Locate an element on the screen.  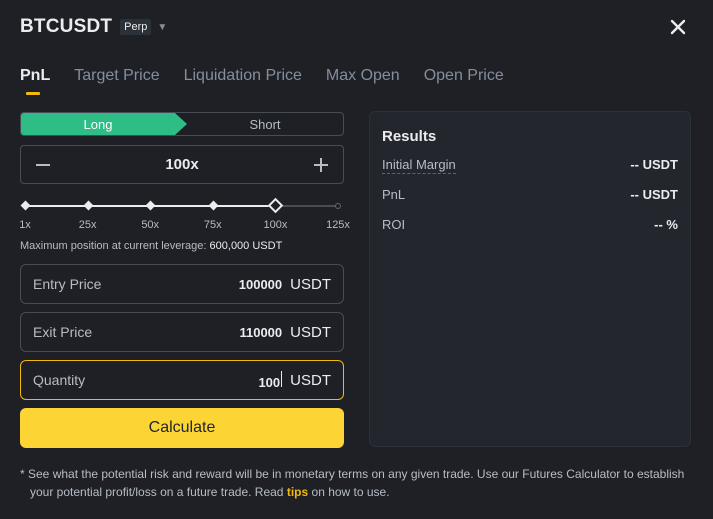
tick-label-75x: 75x is located at coordinates (212, 225).